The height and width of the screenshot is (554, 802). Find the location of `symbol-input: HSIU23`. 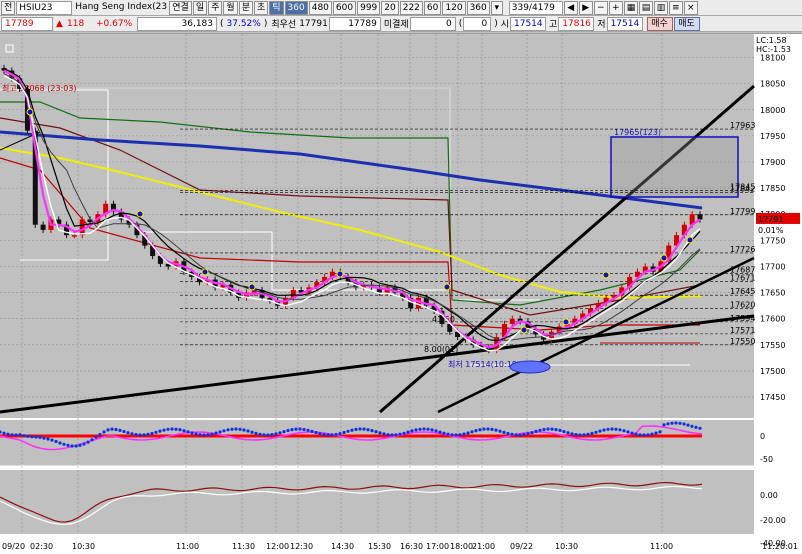

symbol-input: HSIU23 is located at coordinates (44, 7).